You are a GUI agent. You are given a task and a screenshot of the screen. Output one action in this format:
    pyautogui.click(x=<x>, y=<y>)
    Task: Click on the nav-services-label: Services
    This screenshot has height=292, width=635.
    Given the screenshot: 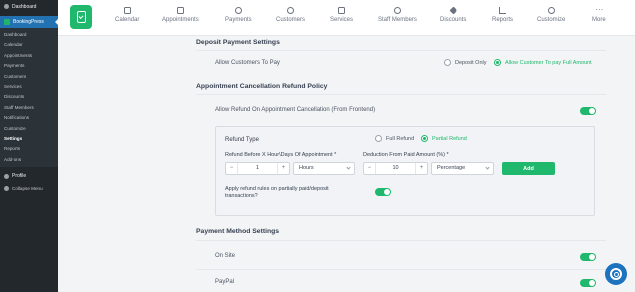 What is the action you would take?
    pyautogui.click(x=342, y=20)
    